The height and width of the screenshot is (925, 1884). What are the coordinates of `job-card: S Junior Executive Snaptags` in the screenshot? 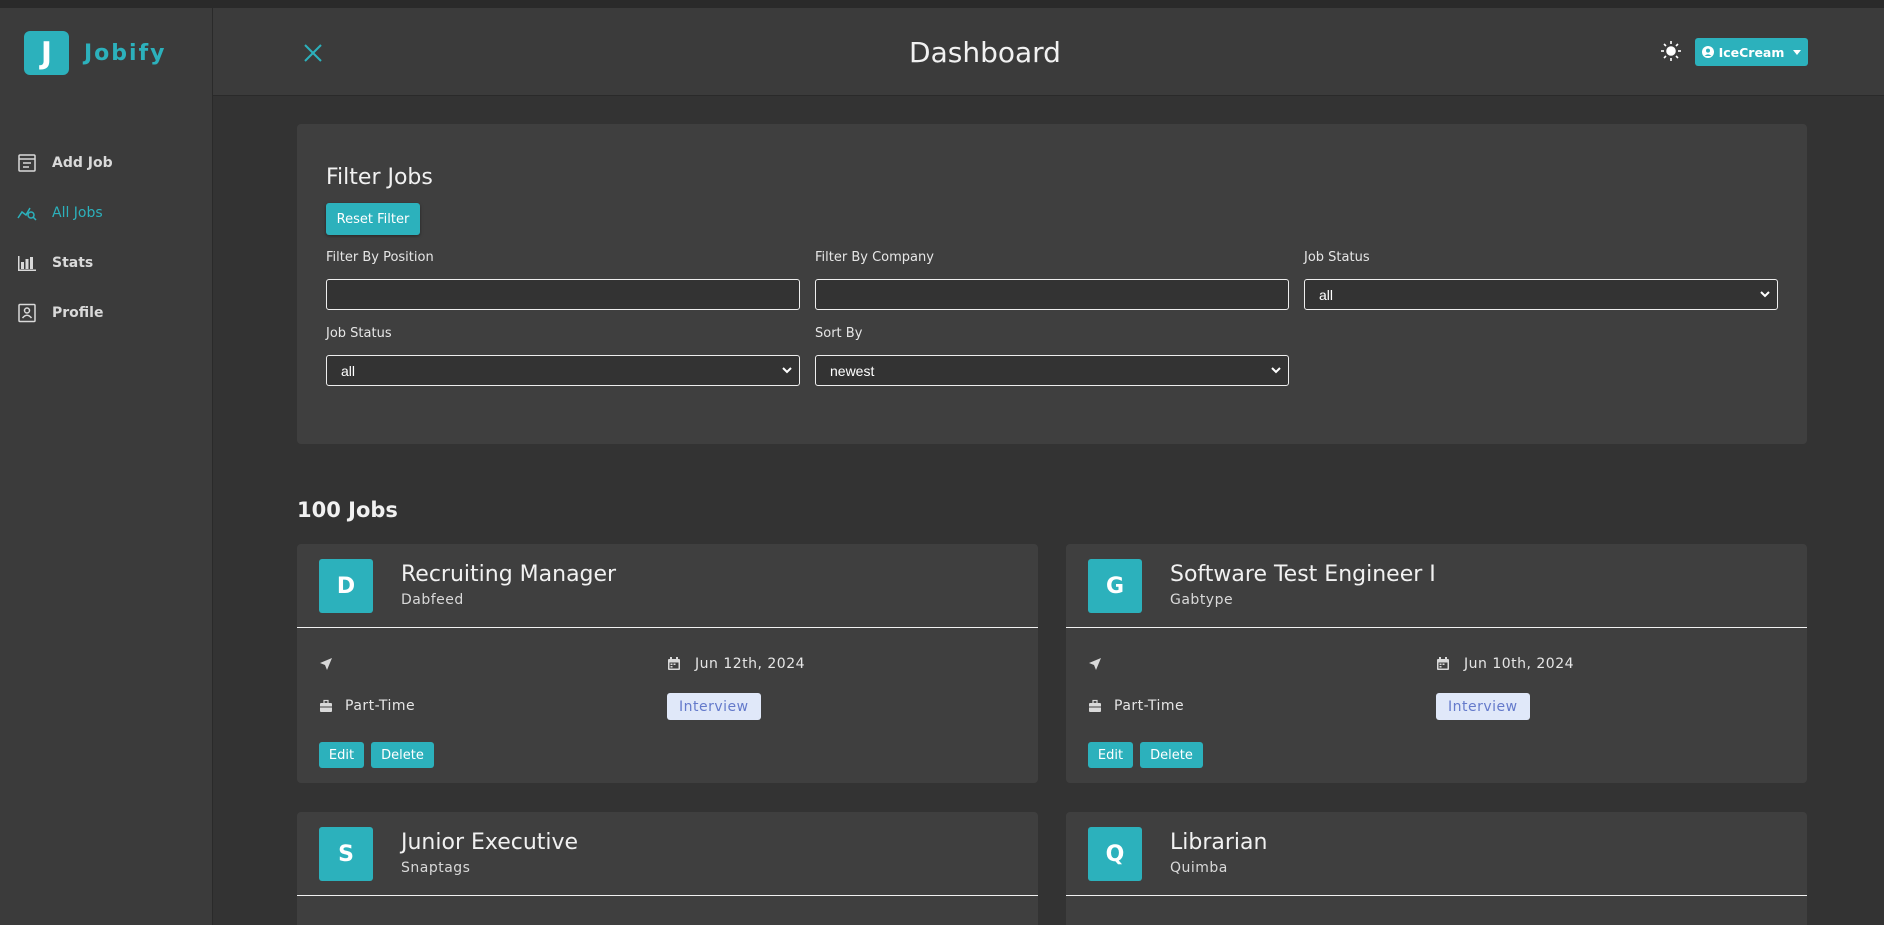 It's located at (667, 868).